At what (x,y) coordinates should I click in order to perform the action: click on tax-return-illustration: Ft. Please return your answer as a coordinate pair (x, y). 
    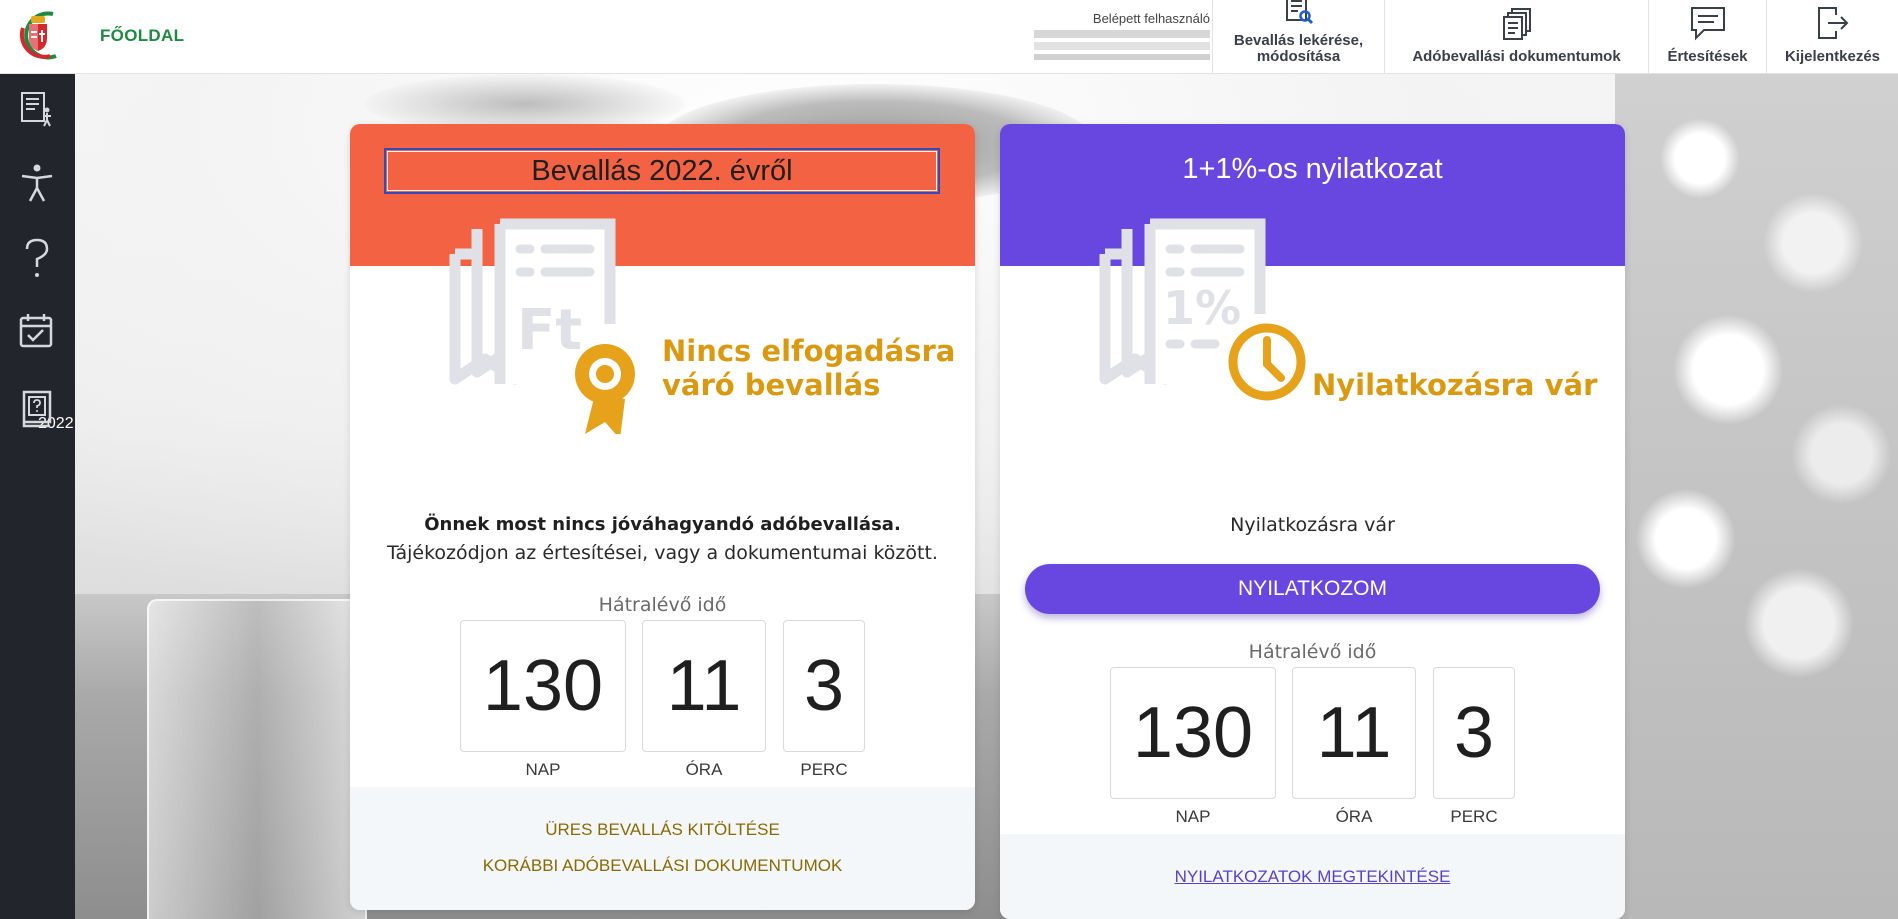
    Looking at the image, I should click on (545, 316).